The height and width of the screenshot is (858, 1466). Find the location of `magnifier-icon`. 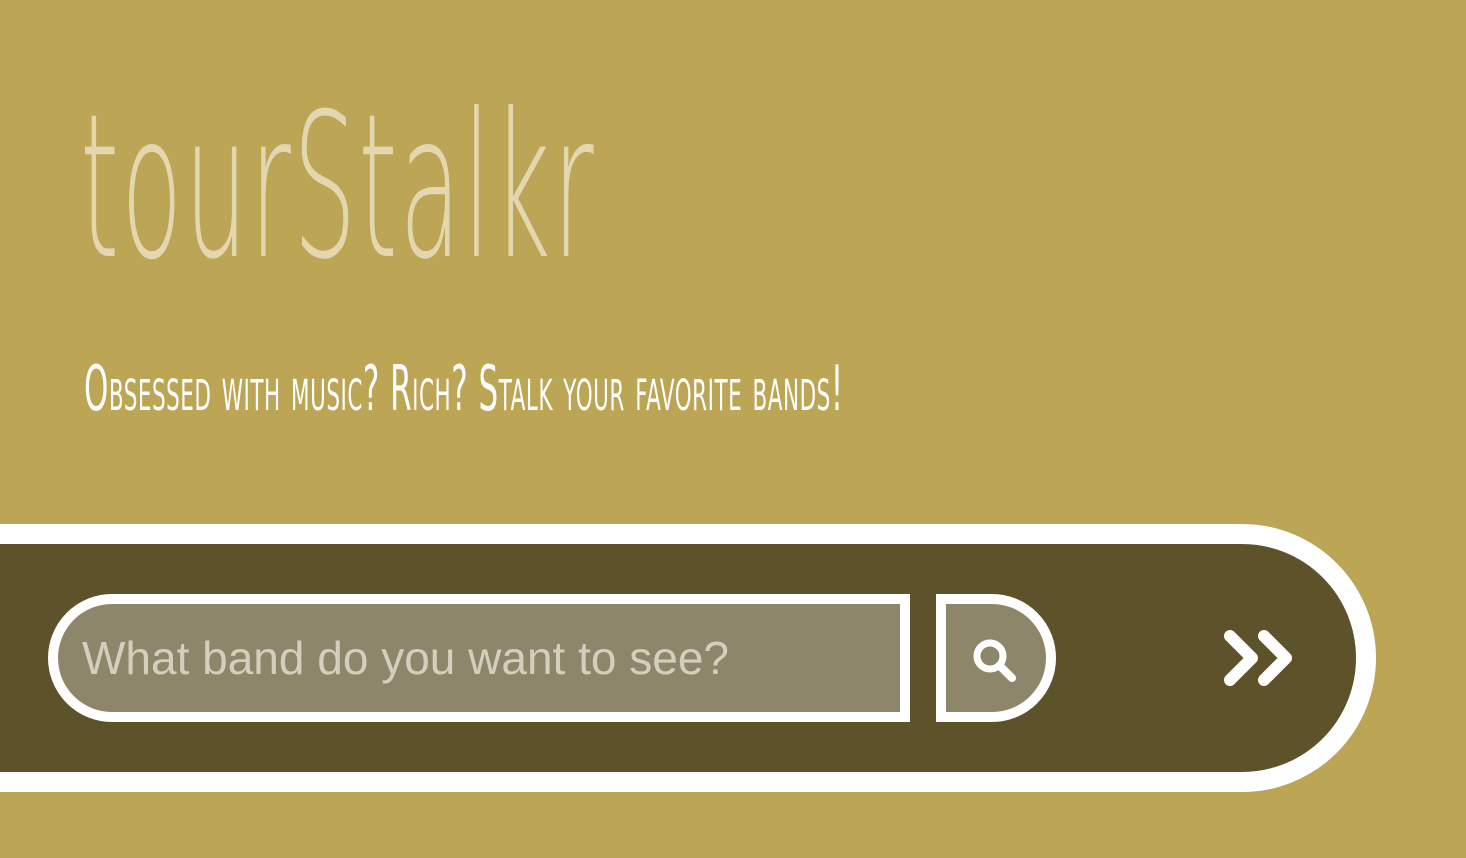

magnifier-icon is located at coordinates (994, 660).